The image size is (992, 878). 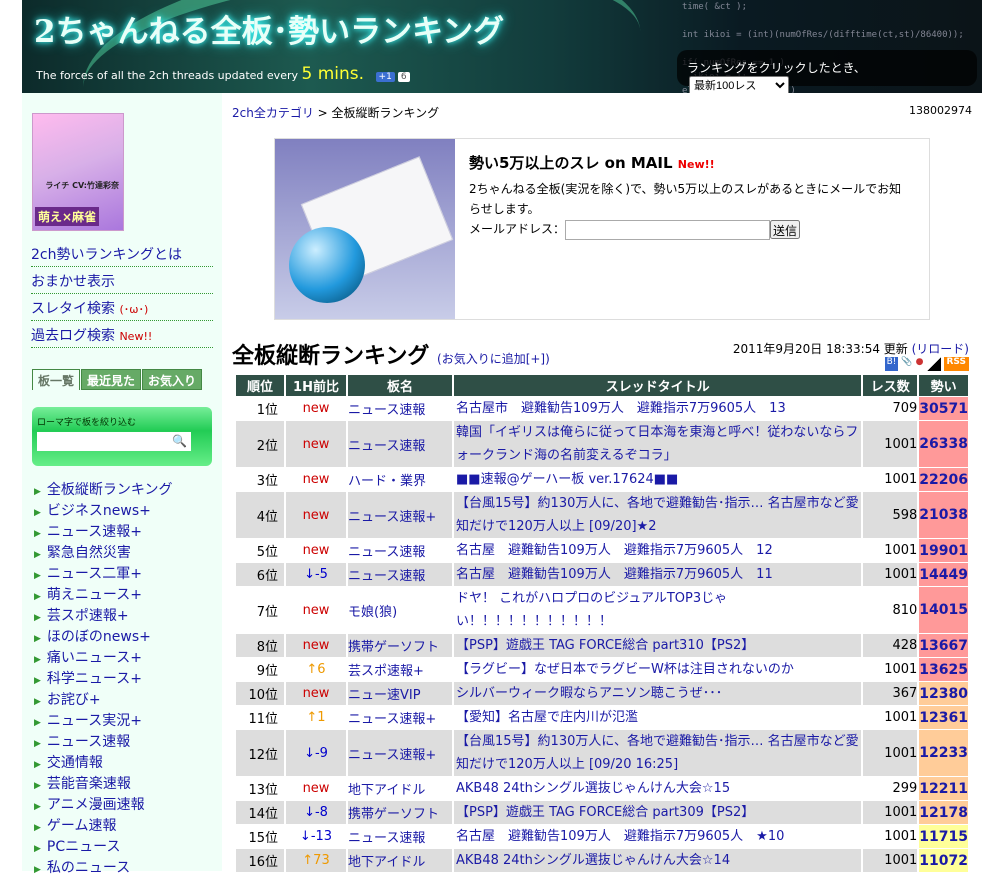 What do you see at coordinates (78, 172) in the screenshot?
I see `ad-banner: ライチ CV:竹達彩奈 萌え×麻雀` at bounding box center [78, 172].